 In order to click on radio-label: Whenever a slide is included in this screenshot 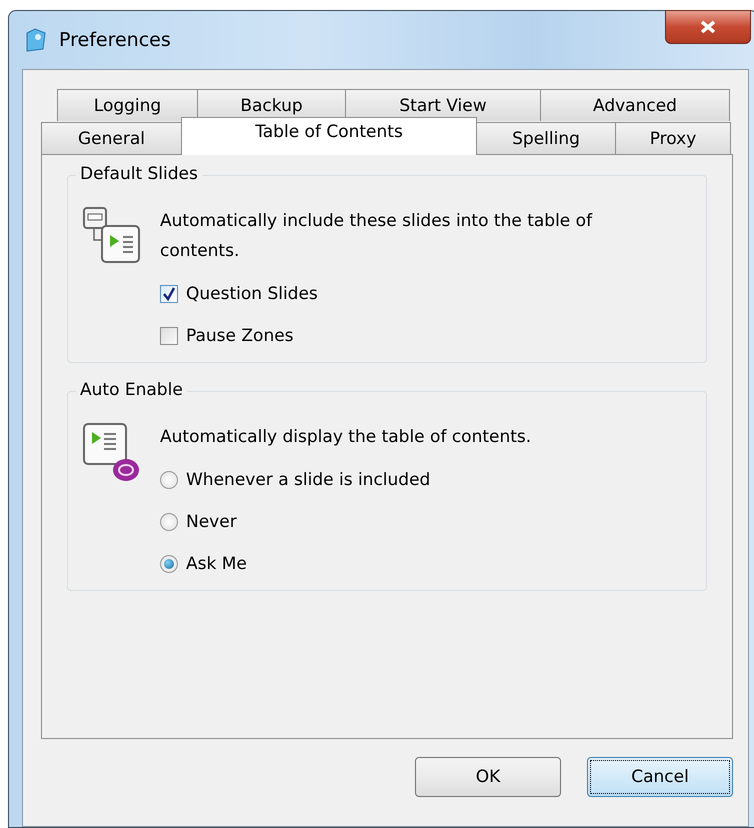, I will do `click(308, 480)`.